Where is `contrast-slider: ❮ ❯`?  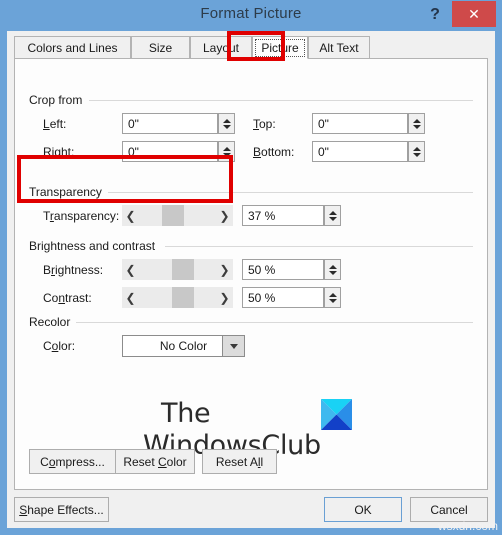
contrast-slider: ❮ ❯ is located at coordinates (177, 297).